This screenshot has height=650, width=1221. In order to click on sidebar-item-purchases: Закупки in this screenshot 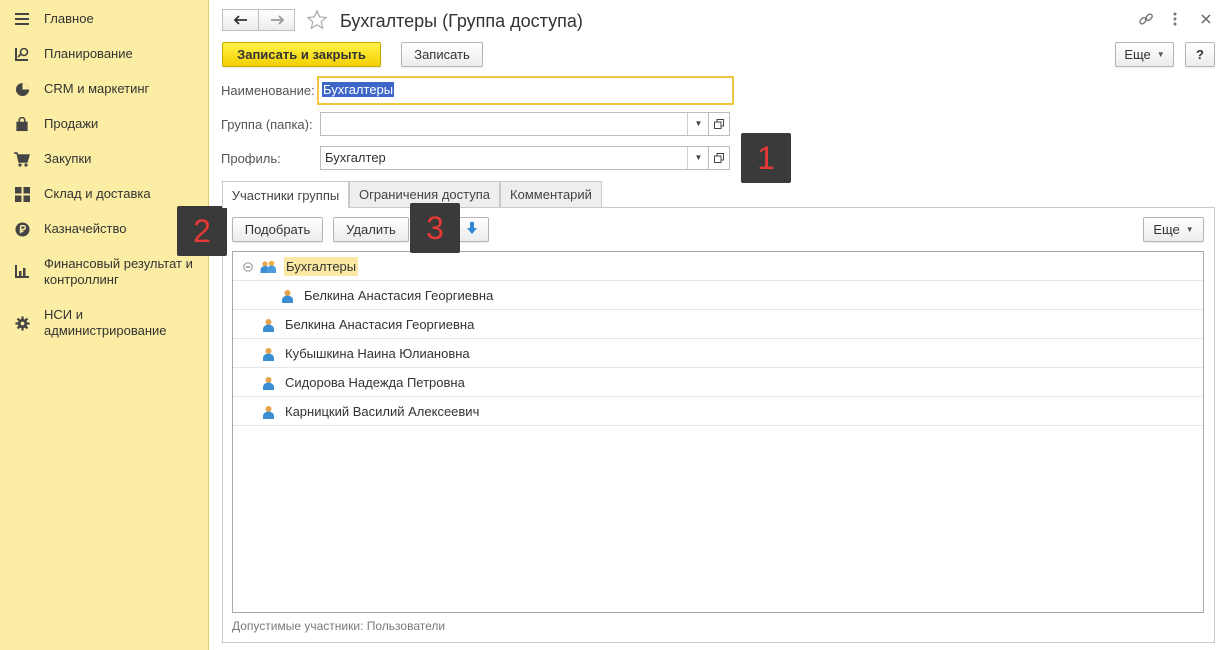, I will do `click(104, 159)`.